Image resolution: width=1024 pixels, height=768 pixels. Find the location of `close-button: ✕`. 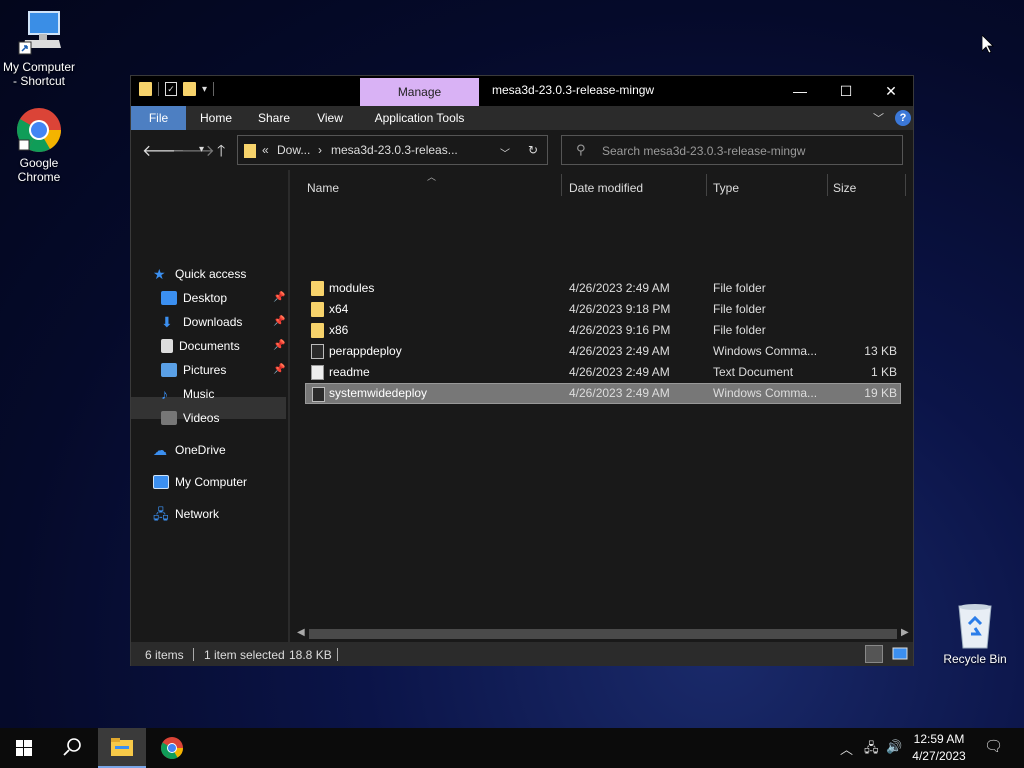

close-button: ✕ is located at coordinates (891, 91).